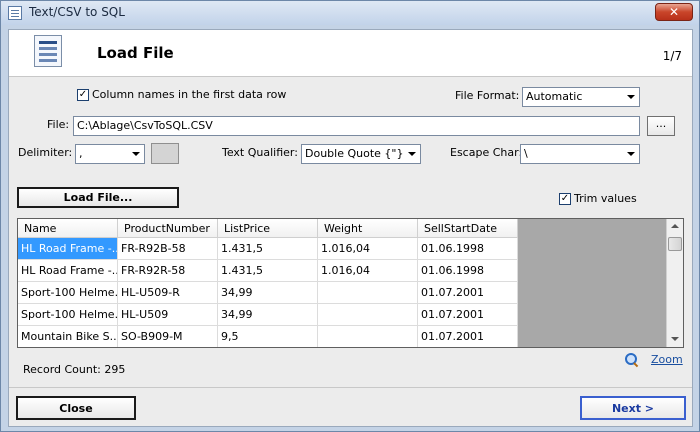 This screenshot has height=432, width=700. What do you see at coordinates (15, 13) in the screenshot?
I see `app-icon` at bounding box center [15, 13].